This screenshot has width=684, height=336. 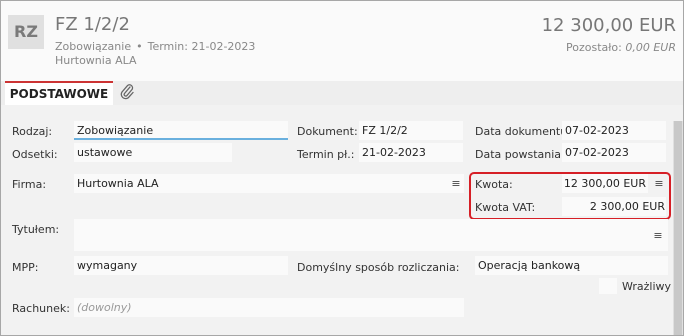 I want to click on document-title: FZ 1/2/2, so click(x=92, y=24).